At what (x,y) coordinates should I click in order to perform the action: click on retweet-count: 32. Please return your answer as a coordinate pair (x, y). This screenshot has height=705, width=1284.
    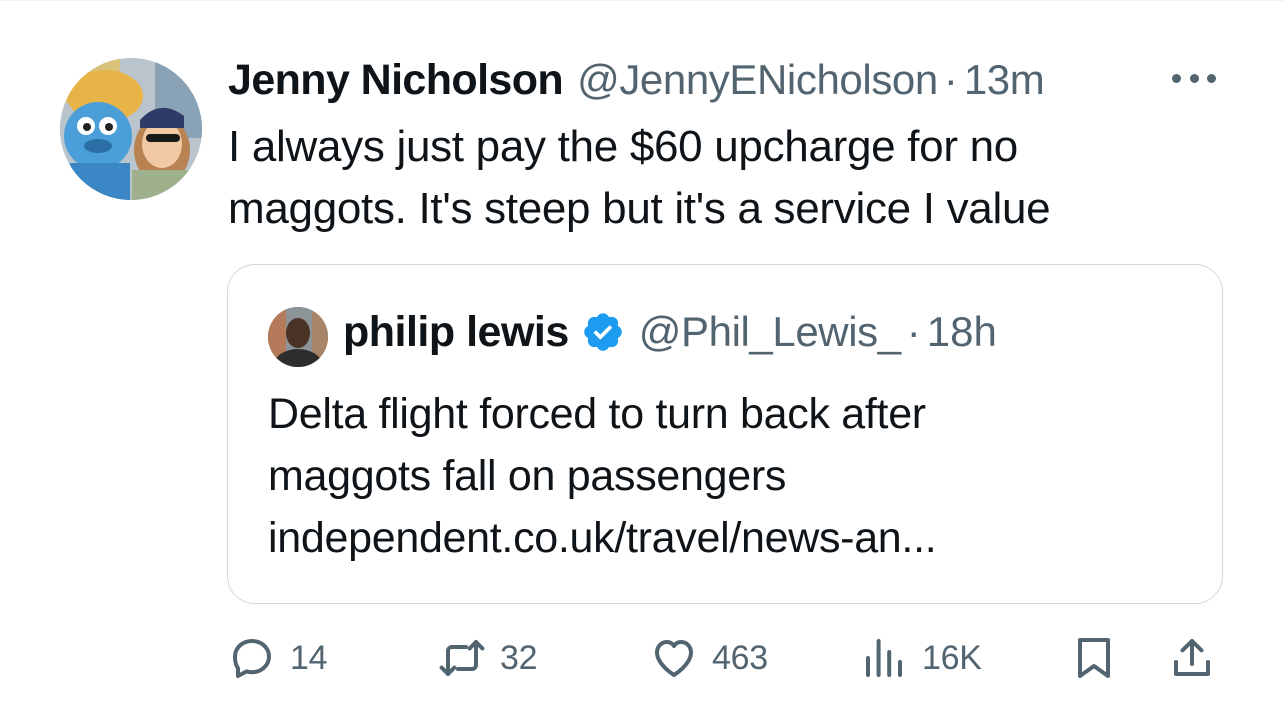
    Looking at the image, I should click on (519, 657).